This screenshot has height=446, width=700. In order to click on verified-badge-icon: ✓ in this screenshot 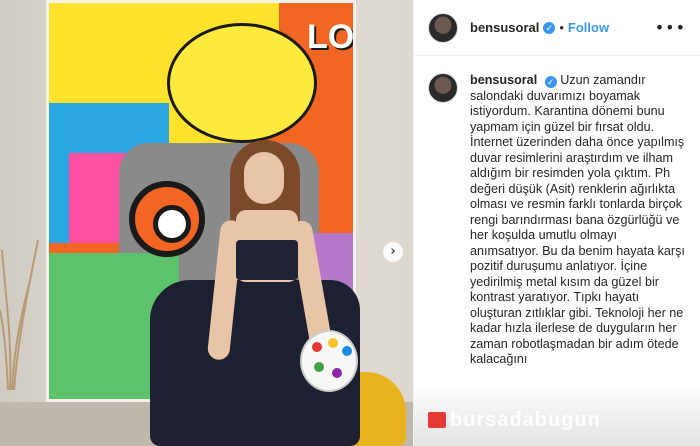, I will do `click(549, 27)`.